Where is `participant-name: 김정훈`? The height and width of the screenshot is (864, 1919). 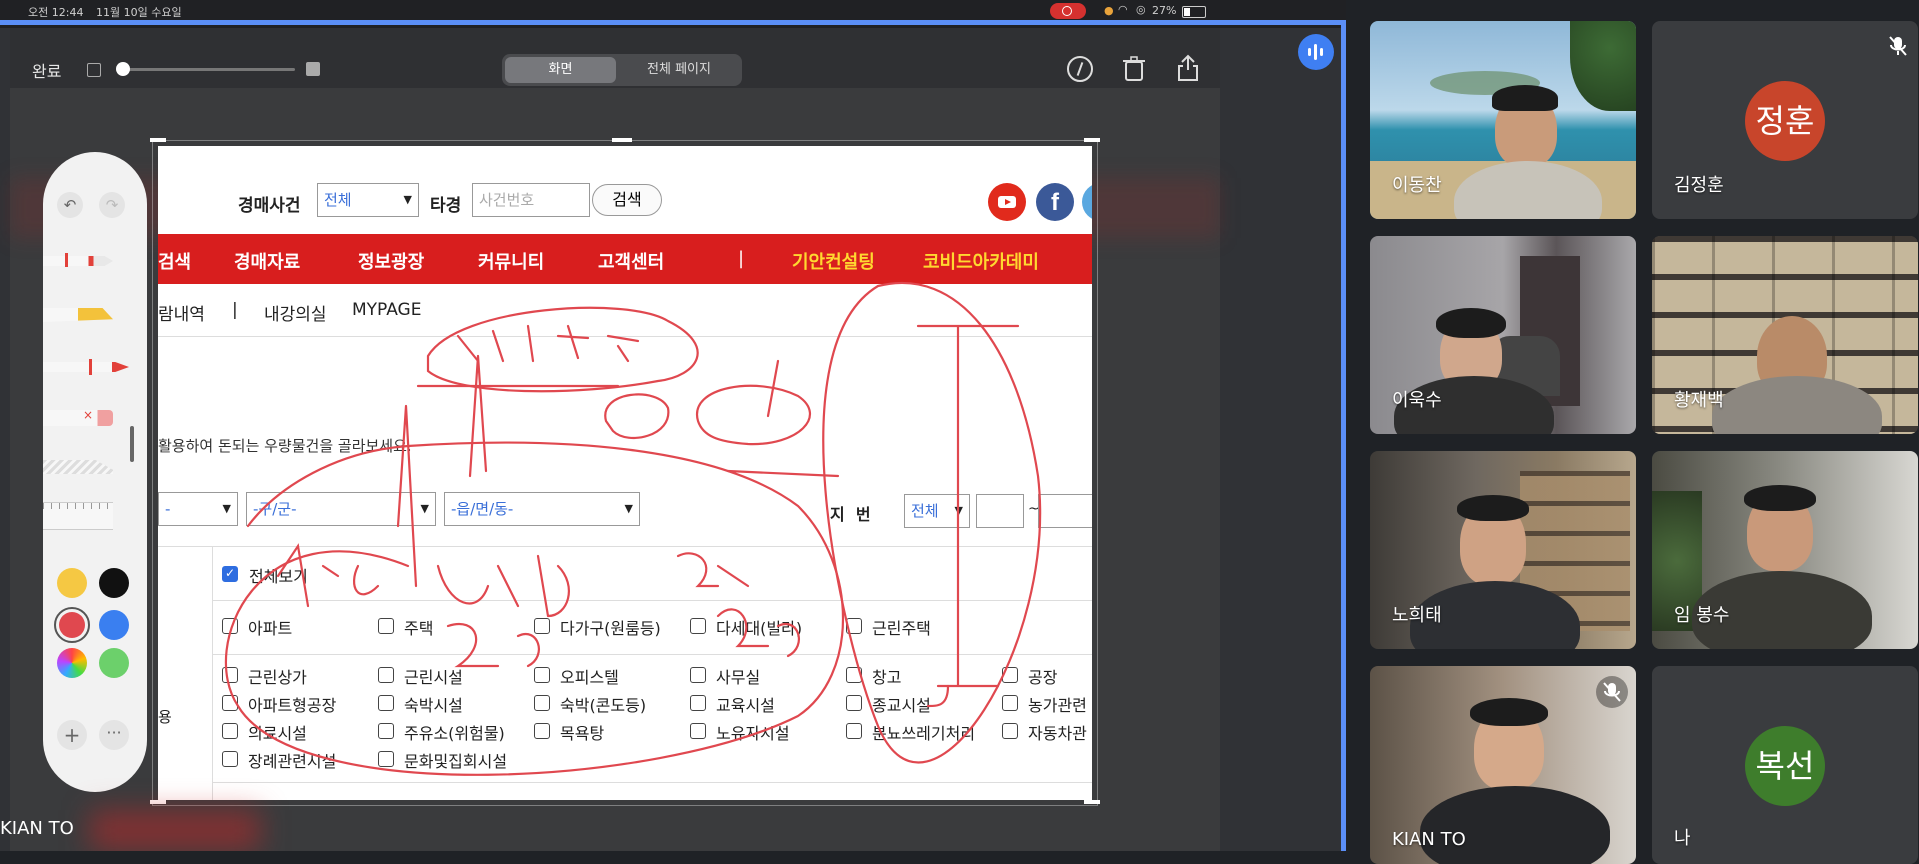 participant-name: 김정훈 is located at coordinates (1699, 185).